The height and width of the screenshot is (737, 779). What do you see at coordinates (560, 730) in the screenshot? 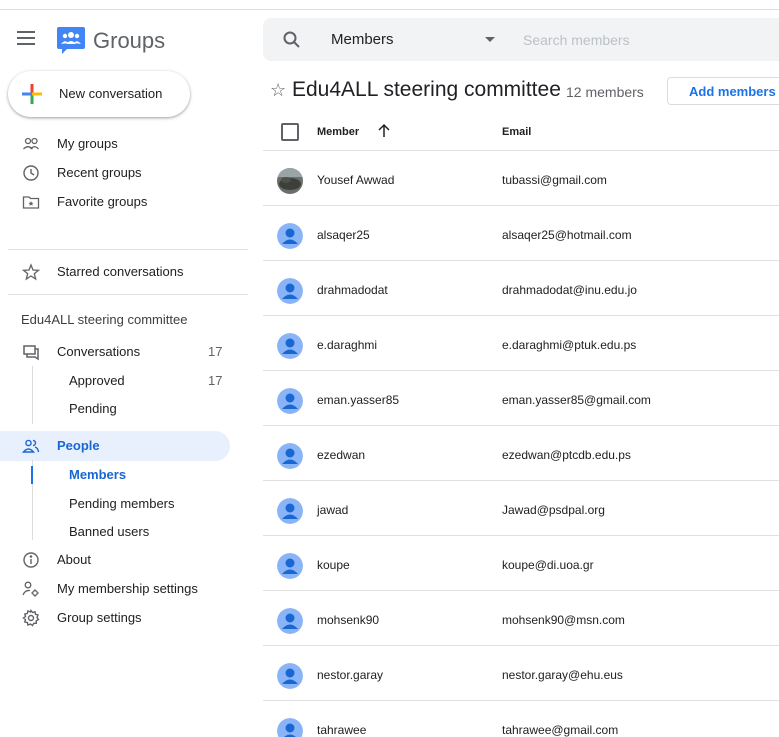
I see `member-email: tahrawee@gmail.com` at bounding box center [560, 730].